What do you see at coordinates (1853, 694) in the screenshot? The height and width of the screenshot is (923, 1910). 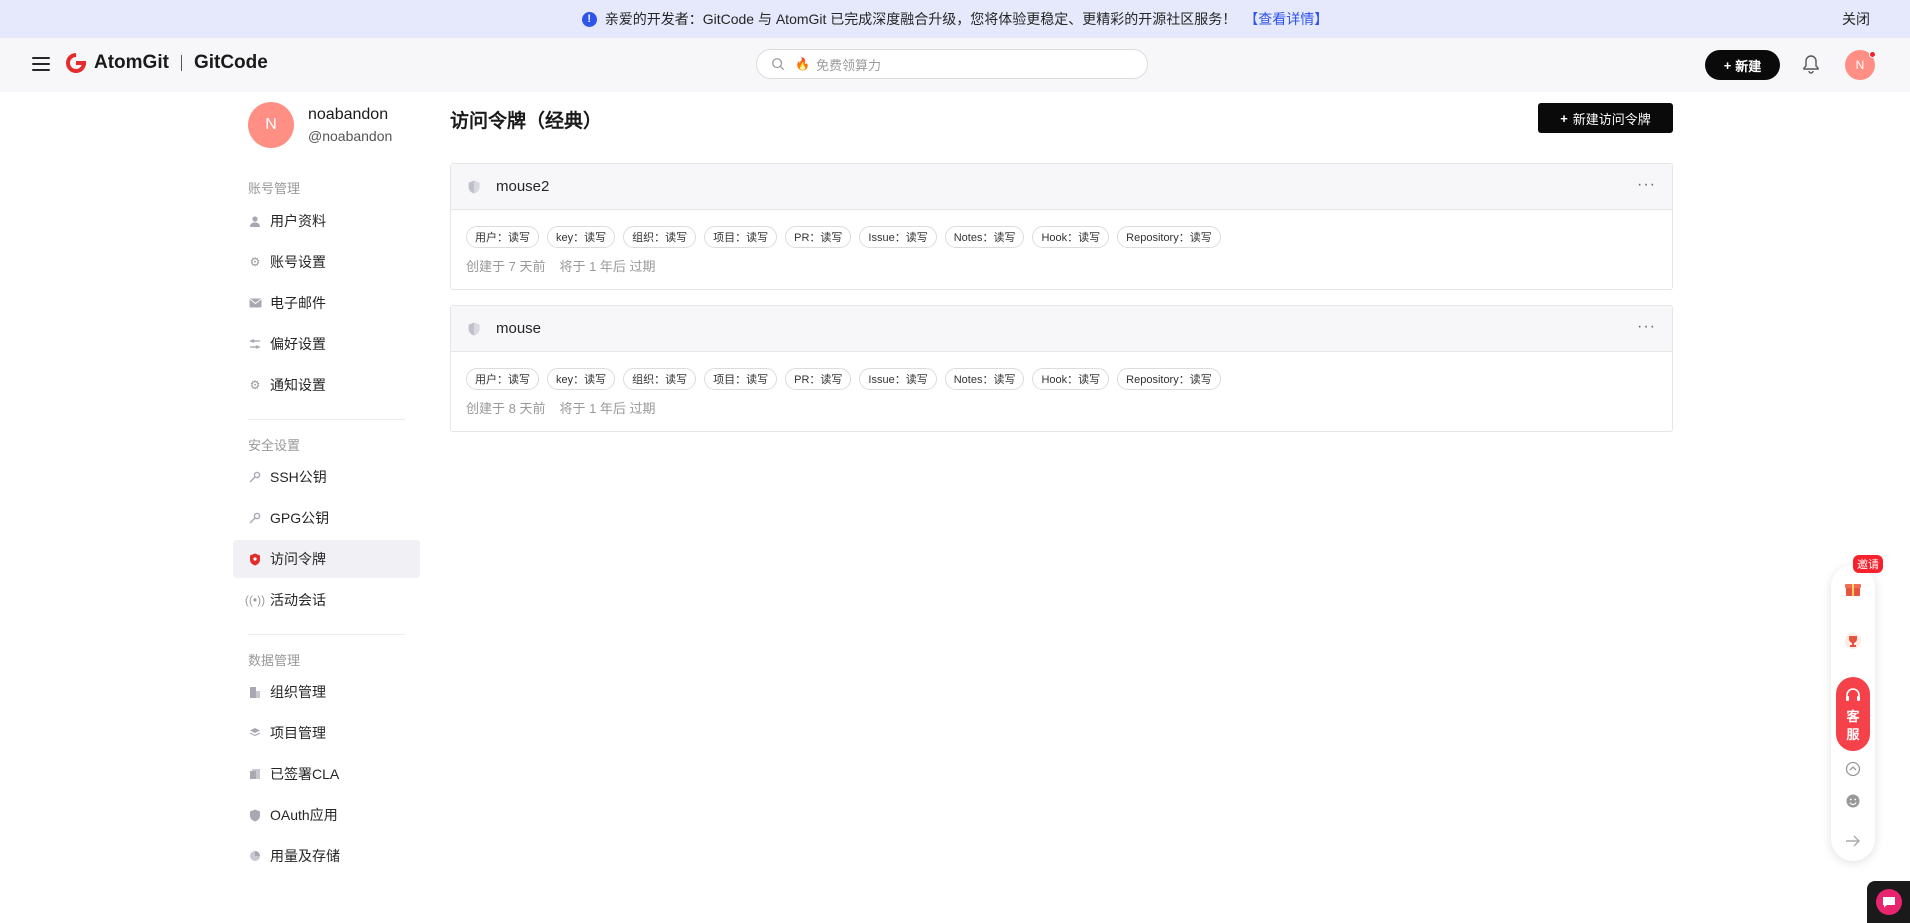 I see `headset-icon` at bounding box center [1853, 694].